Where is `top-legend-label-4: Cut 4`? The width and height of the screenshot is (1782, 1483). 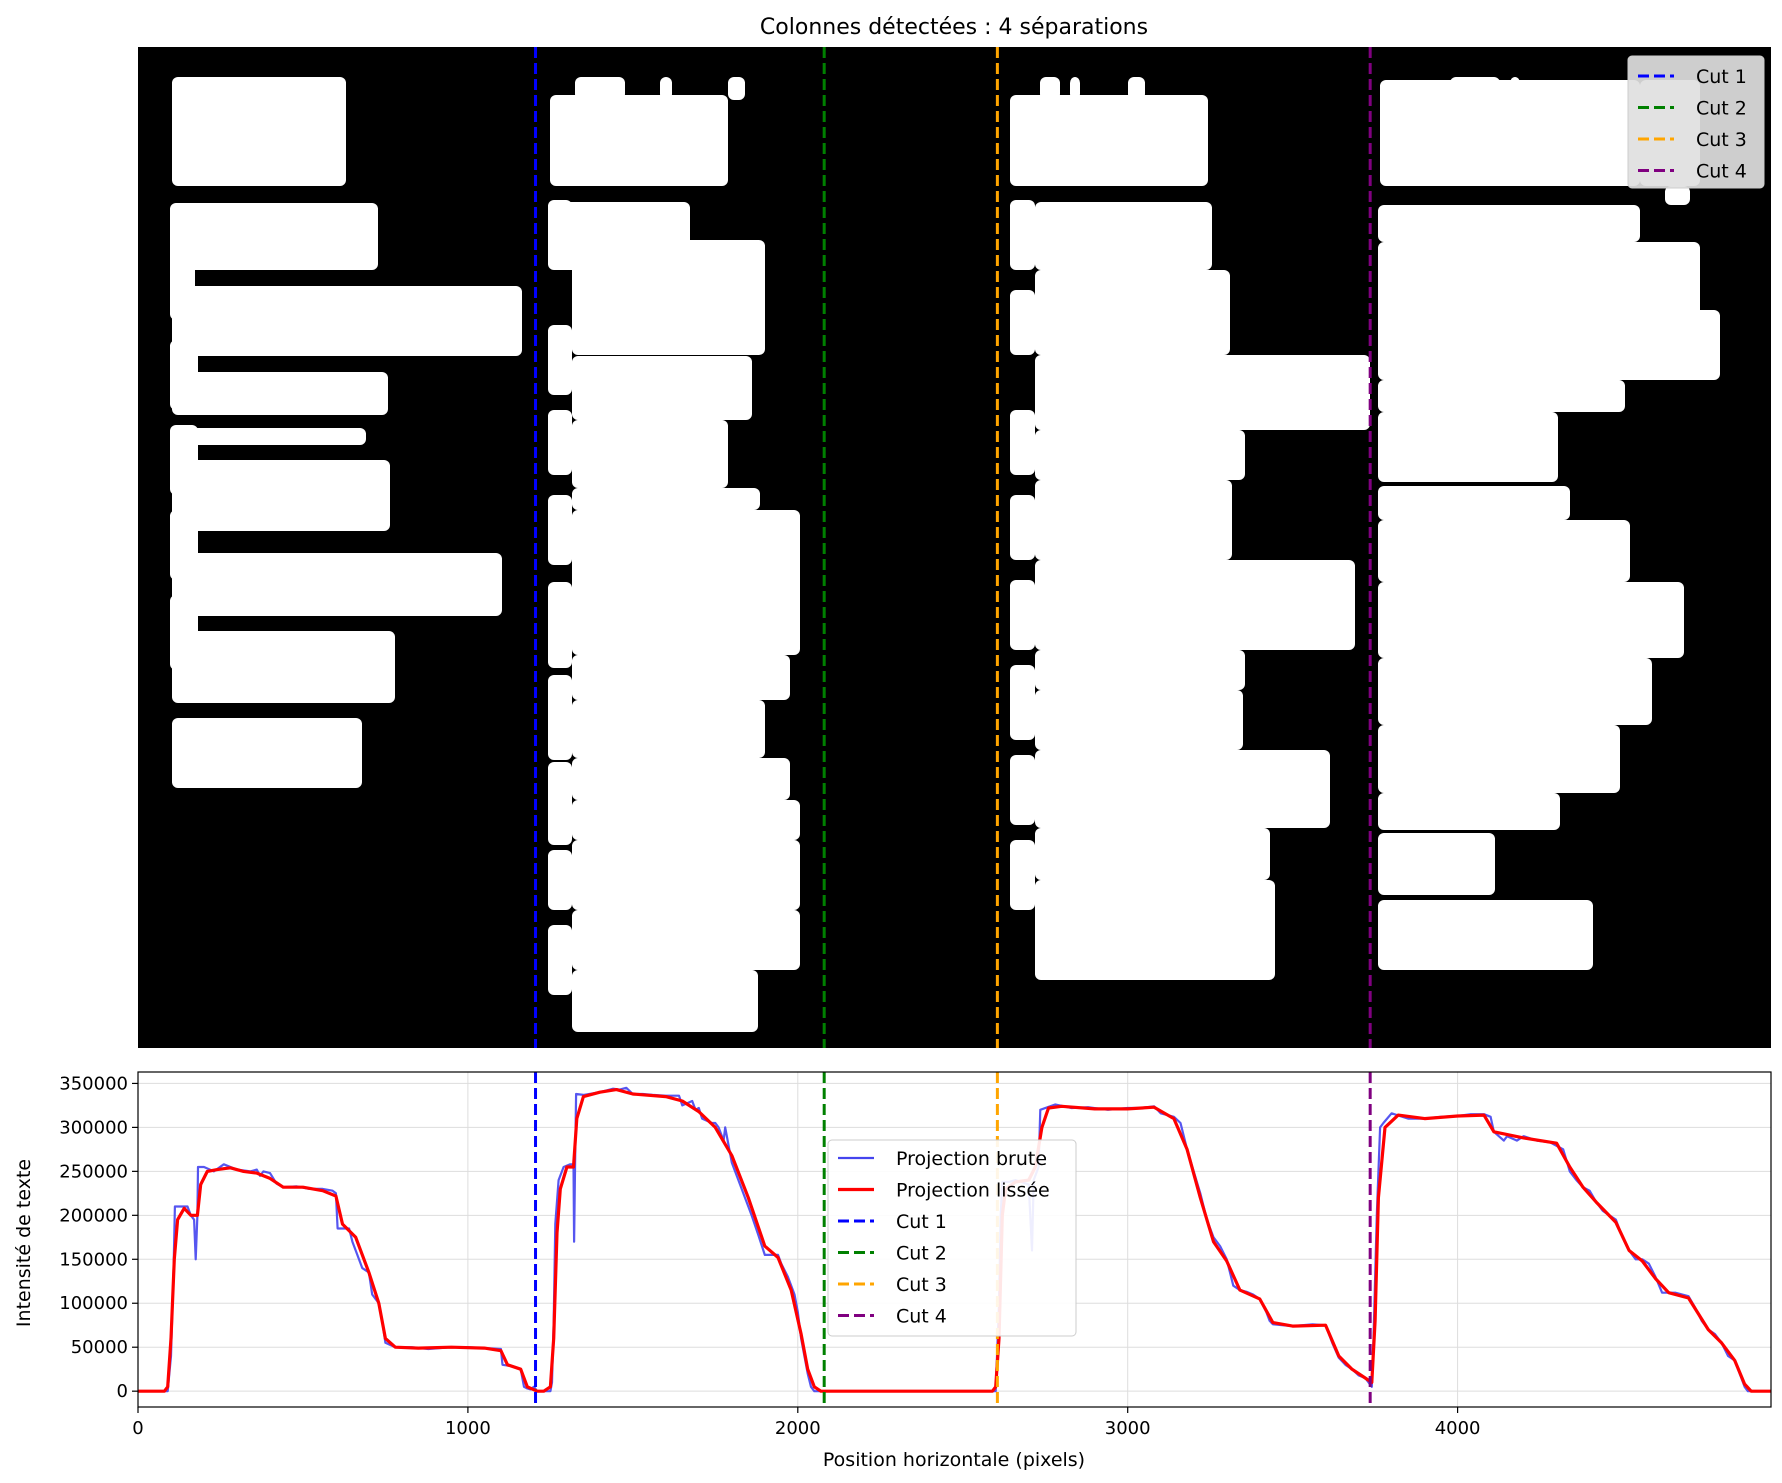
top-legend-label-4: Cut 4 is located at coordinates (1721, 172).